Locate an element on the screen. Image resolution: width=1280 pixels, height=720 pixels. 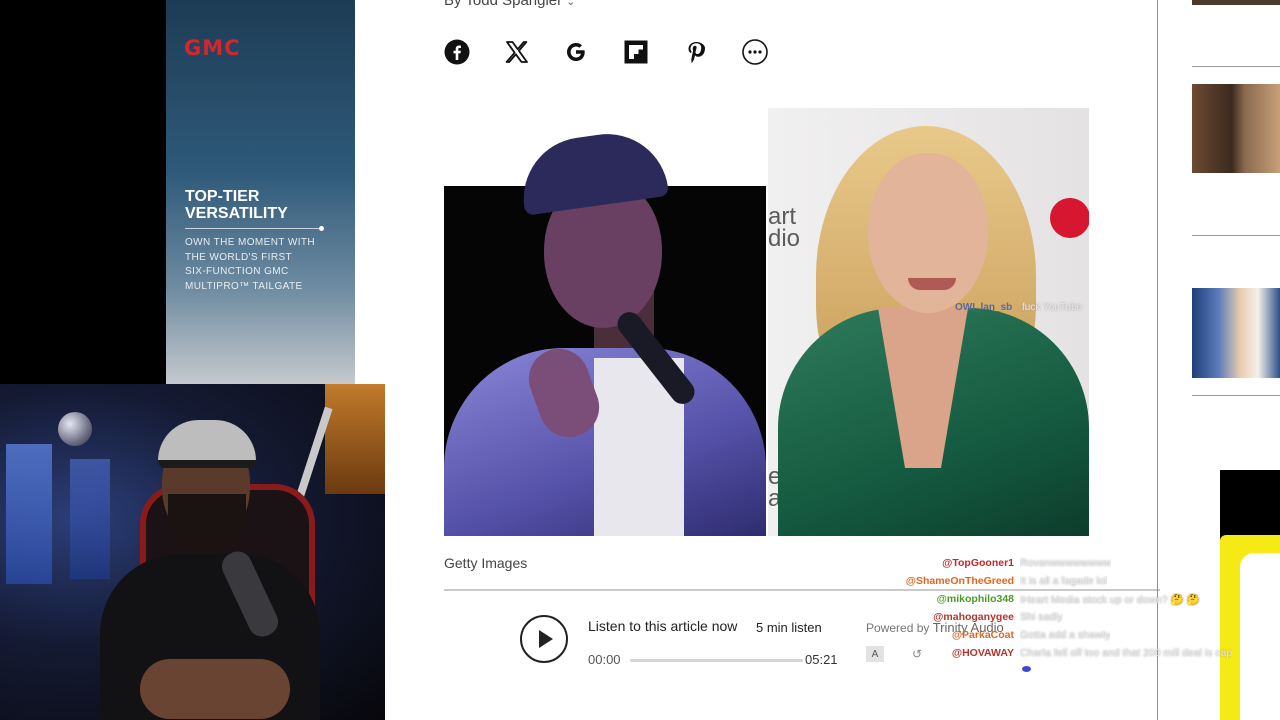
streamer-hands is located at coordinates (215, 689).